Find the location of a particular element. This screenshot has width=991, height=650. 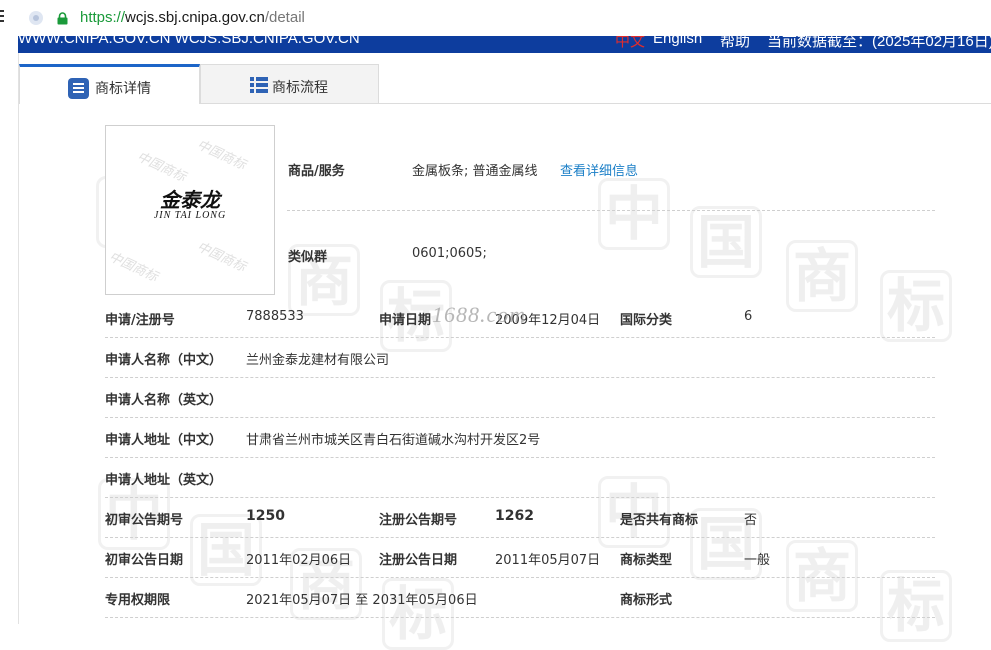

shared-label: 是否共有商标 is located at coordinates (659, 520).